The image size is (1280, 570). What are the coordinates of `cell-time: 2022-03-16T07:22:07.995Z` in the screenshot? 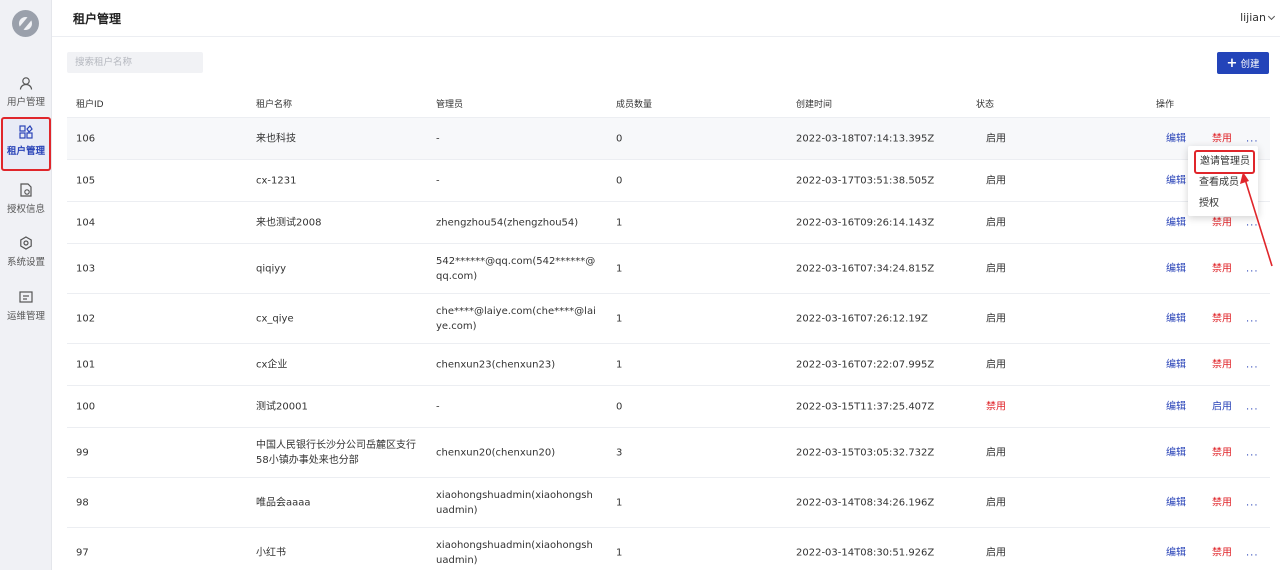 It's located at (865, 364).